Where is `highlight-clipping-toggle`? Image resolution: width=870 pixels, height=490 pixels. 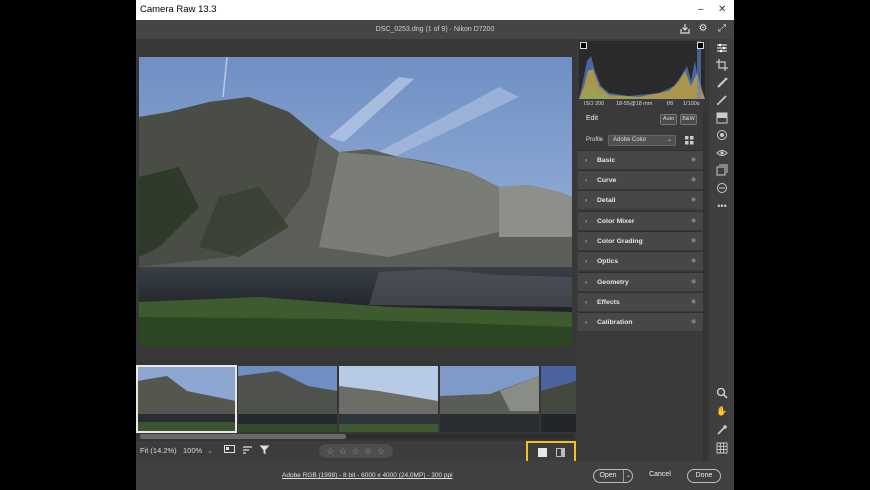 highlight-clipping-toggle is located at coordinates (700, 45).